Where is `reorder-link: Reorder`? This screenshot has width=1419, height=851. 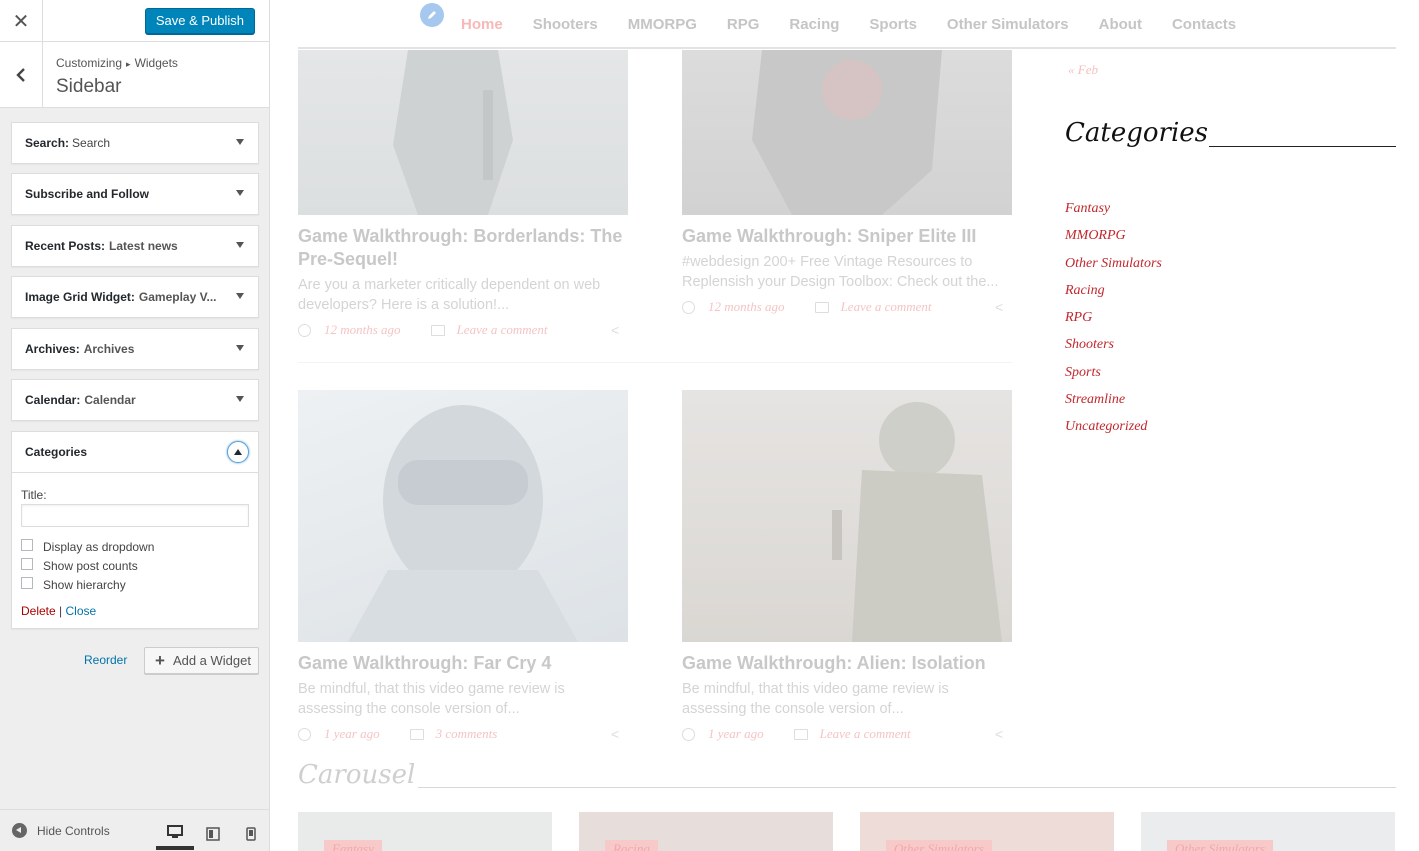
reorder-link: Reorder is located at coordinates (105, 660).